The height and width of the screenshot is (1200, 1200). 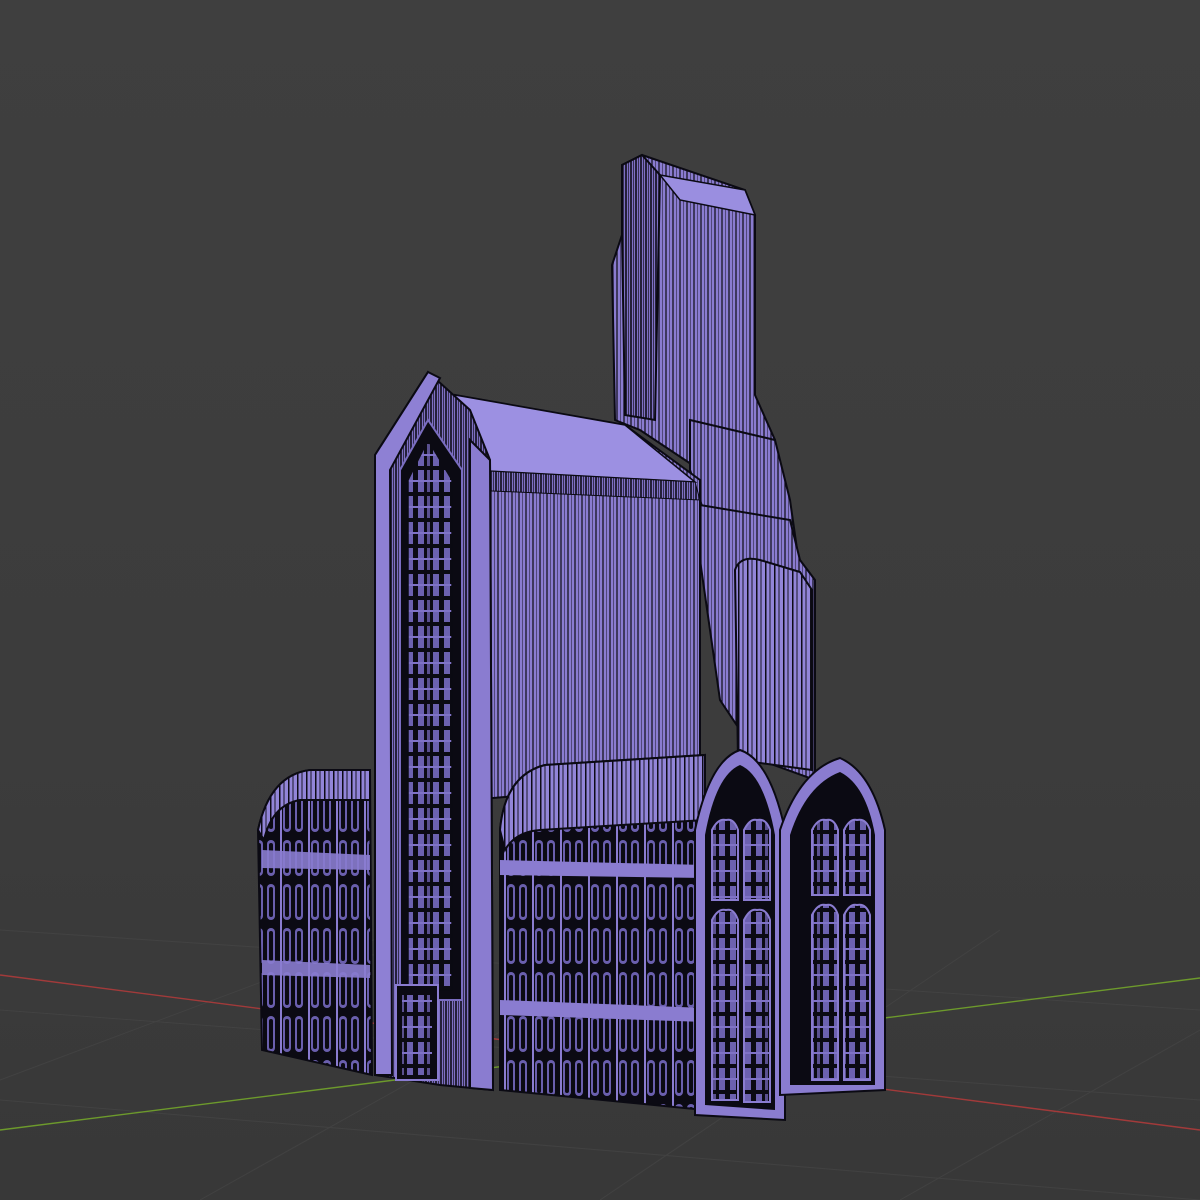 I want to click on right-step-block, so click(x=757, y=642).